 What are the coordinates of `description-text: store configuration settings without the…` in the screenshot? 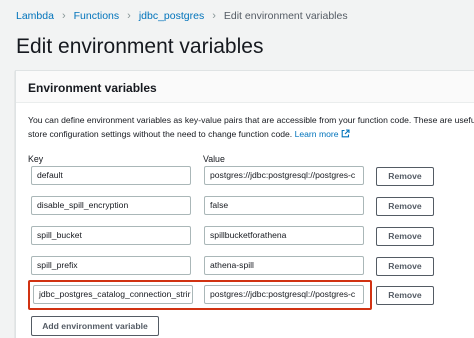 It's located at (160, 134).